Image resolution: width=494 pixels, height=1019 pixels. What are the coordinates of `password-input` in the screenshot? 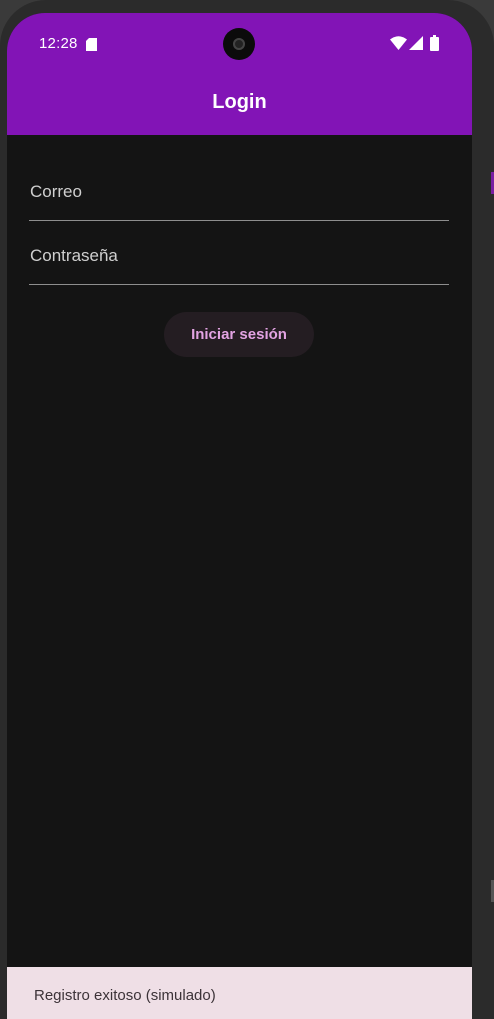 It's located at (239, 256).